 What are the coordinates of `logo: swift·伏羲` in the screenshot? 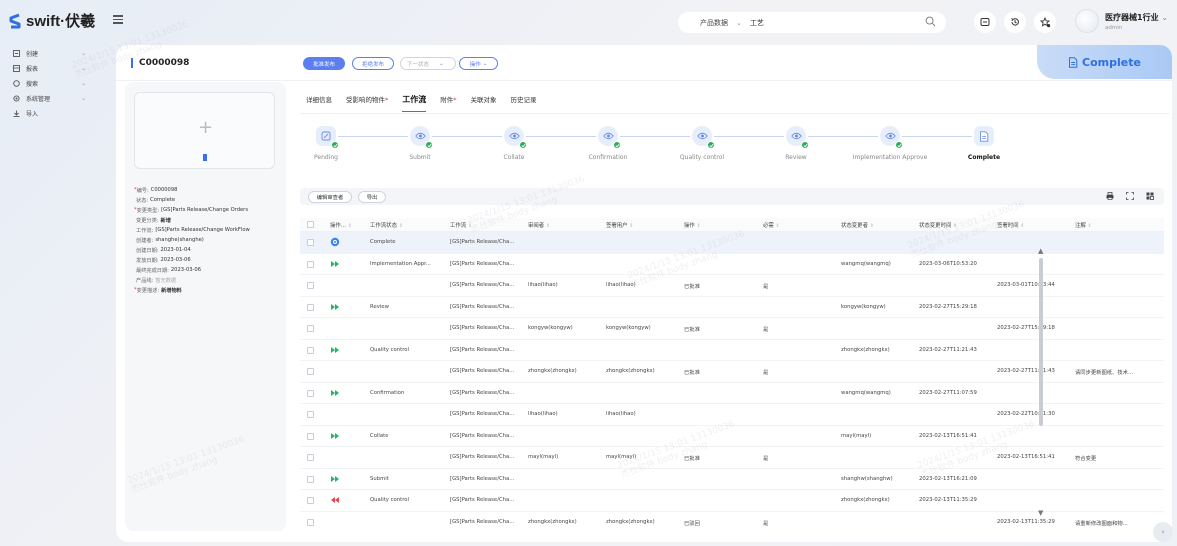 It's located at (51, 20).